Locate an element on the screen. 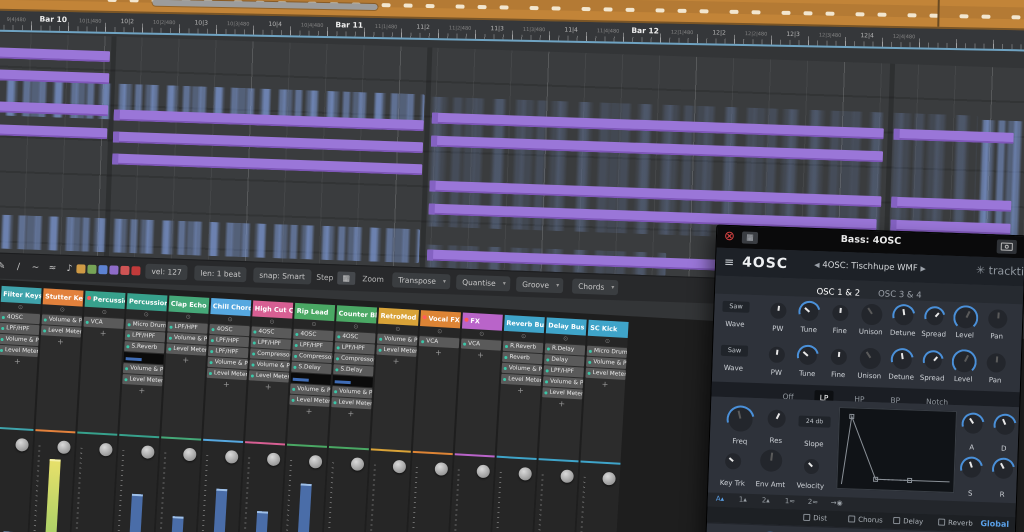  fx-checkbox-dist: Dist is located at coordinates (815, 518).